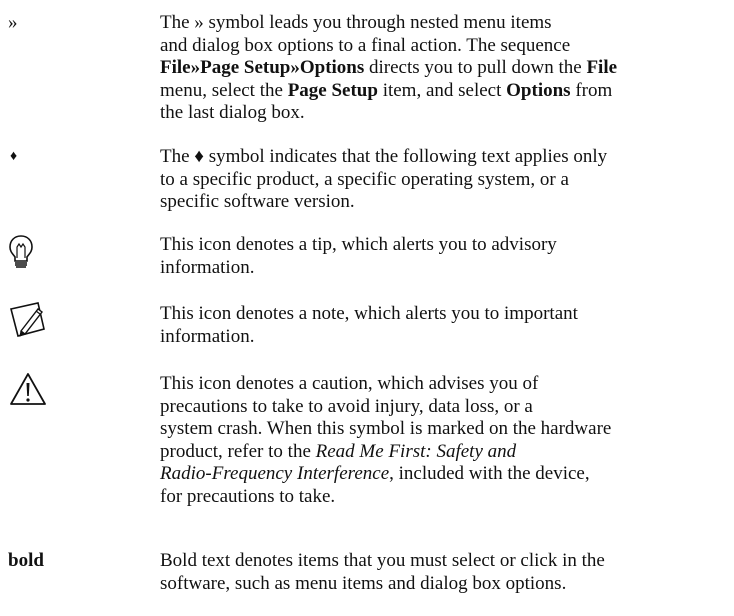 This screenshot has height=616, width=734. I want to click on menu-options-bold: Options, so click(538, 90).